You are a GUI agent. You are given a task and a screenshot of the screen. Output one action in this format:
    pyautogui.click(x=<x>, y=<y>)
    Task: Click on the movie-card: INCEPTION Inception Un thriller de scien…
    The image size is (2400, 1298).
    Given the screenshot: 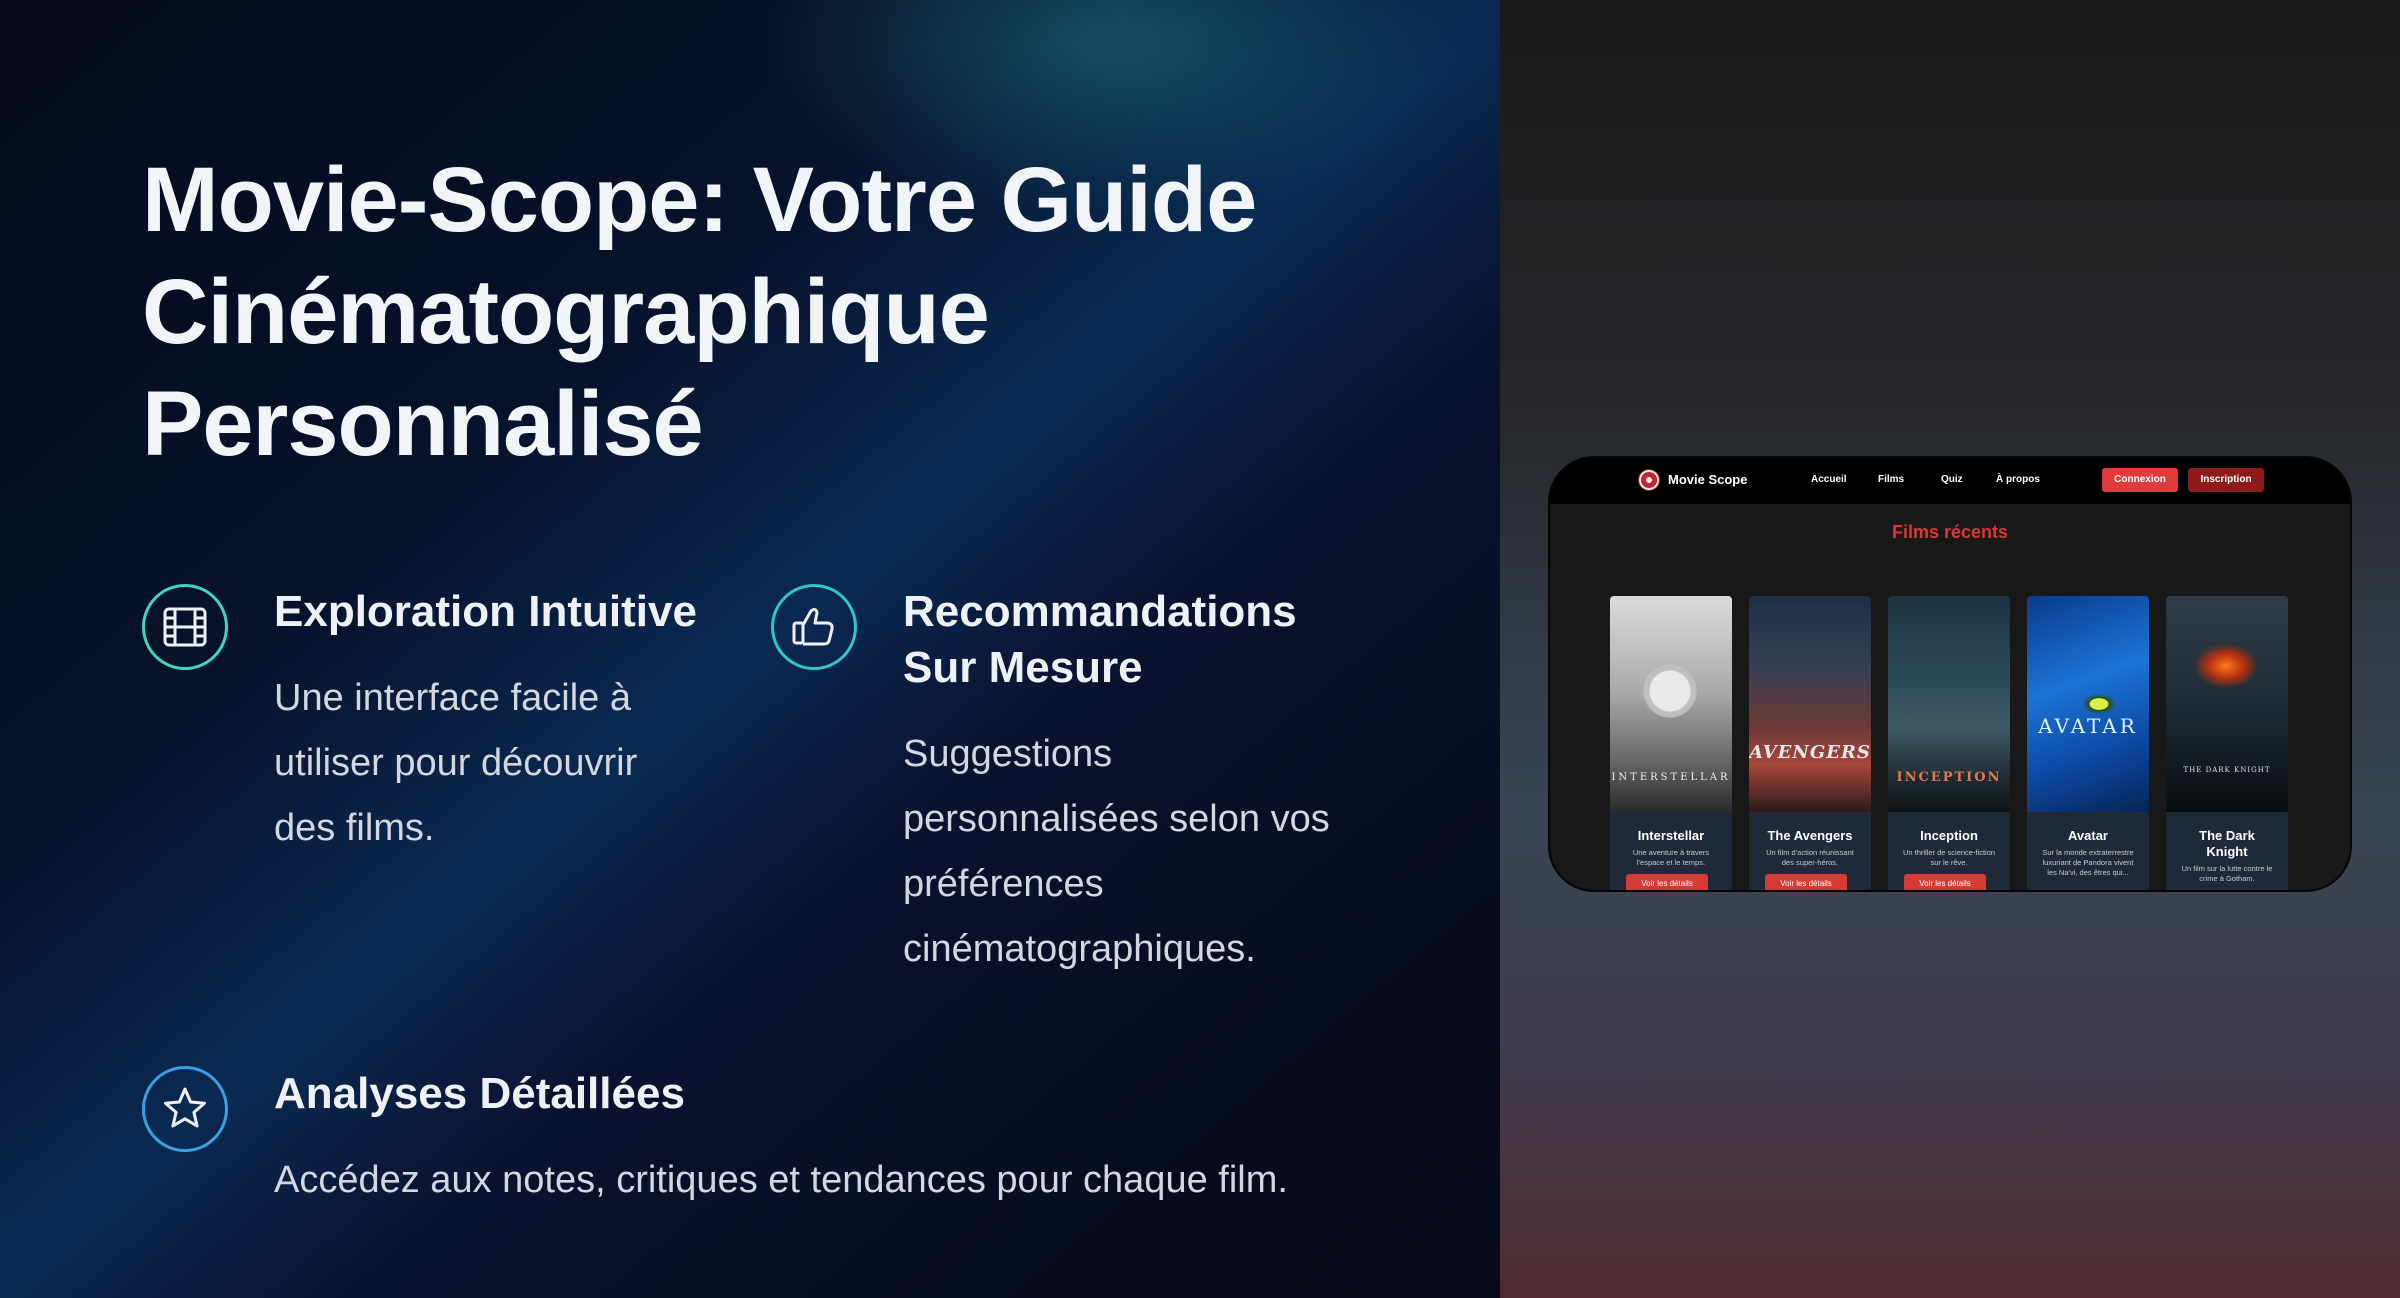 What is the action you would take?
    pyautogui.click(x=1949, y=743)
    